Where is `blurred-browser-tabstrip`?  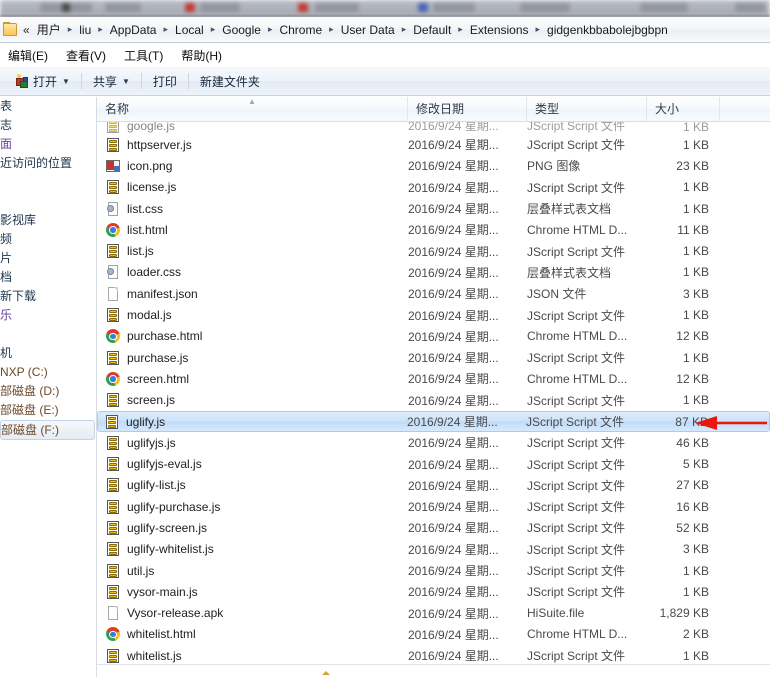
blurred-browser-tabstrip is located at coordinates (385, 8).